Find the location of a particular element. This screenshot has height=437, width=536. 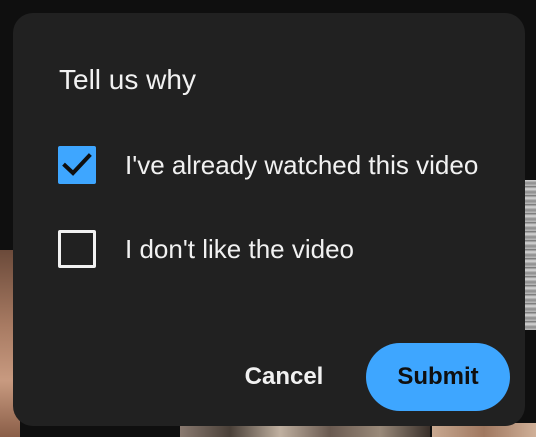

checkbox-already-watched is located at coordinates (77, 165).